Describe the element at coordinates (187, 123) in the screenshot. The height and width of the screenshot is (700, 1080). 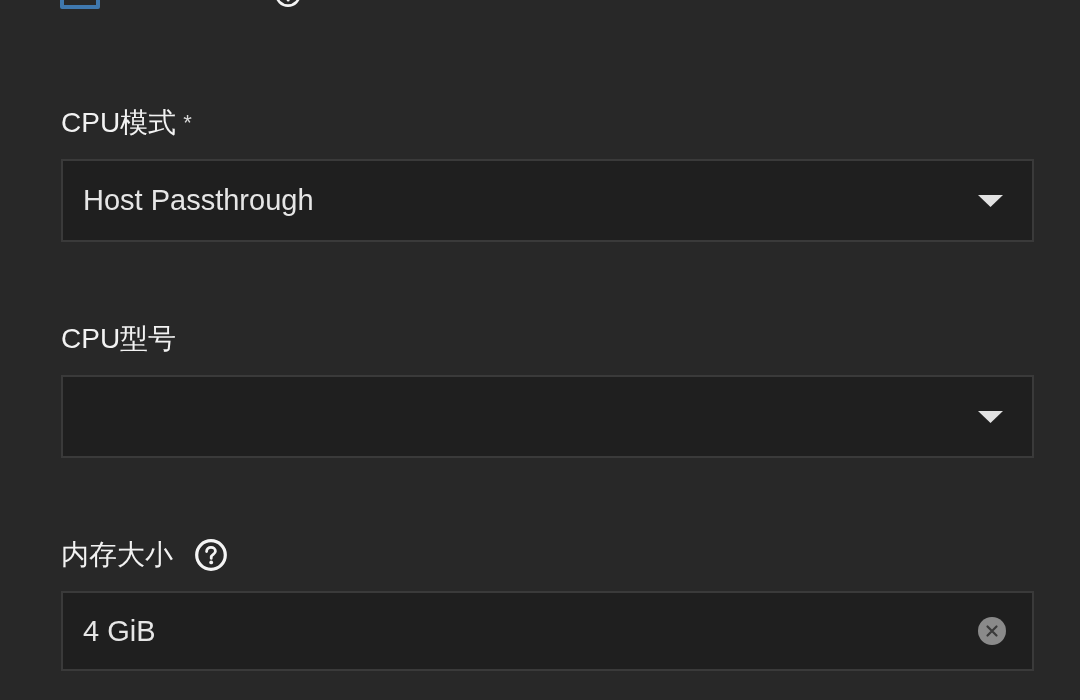
I see `required-mark: *` at that location.